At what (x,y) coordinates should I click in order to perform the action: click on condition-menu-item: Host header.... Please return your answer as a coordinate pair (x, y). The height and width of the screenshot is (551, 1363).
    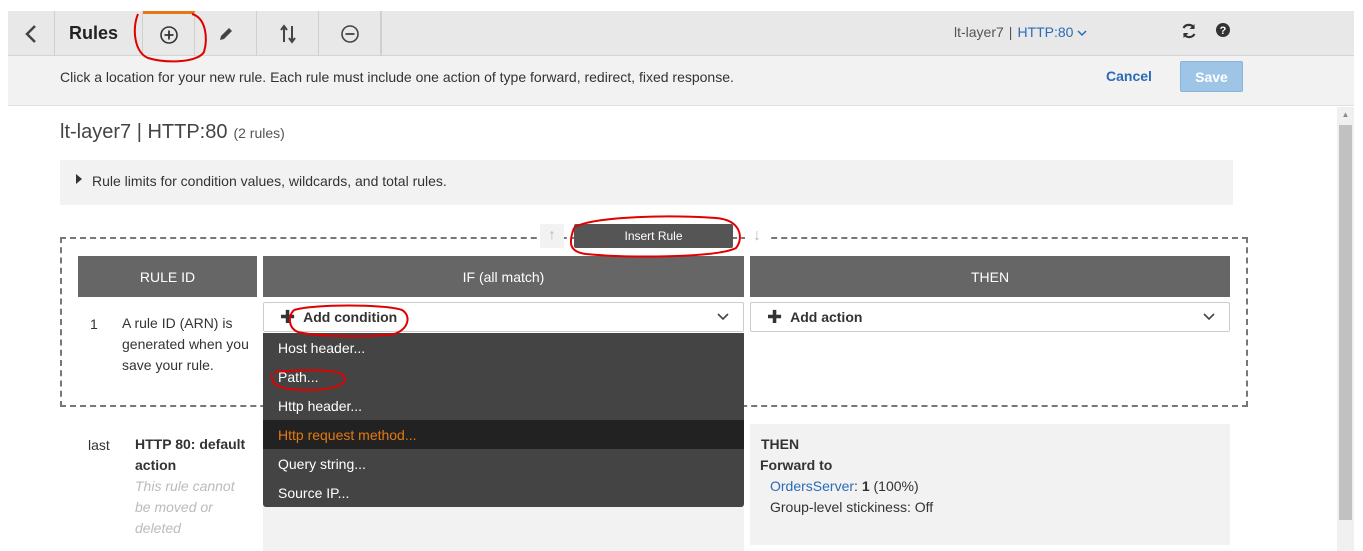
    Looking at the image, I should click on (503, 347).